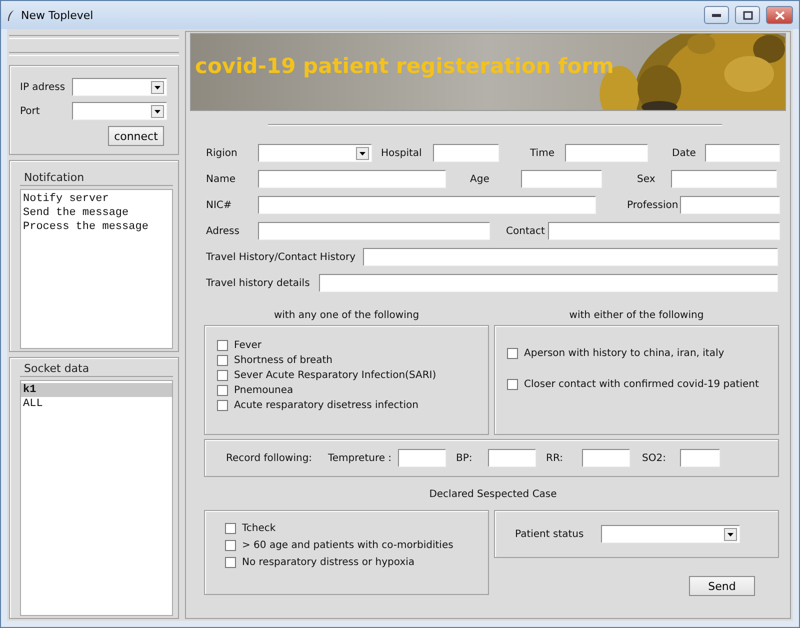 Image resolution: width=800 pixels, height=628 pixels. Describe the element at coordinates (346, 315) in the screenshot. I see `section-heading: with any one of the following` at that location.